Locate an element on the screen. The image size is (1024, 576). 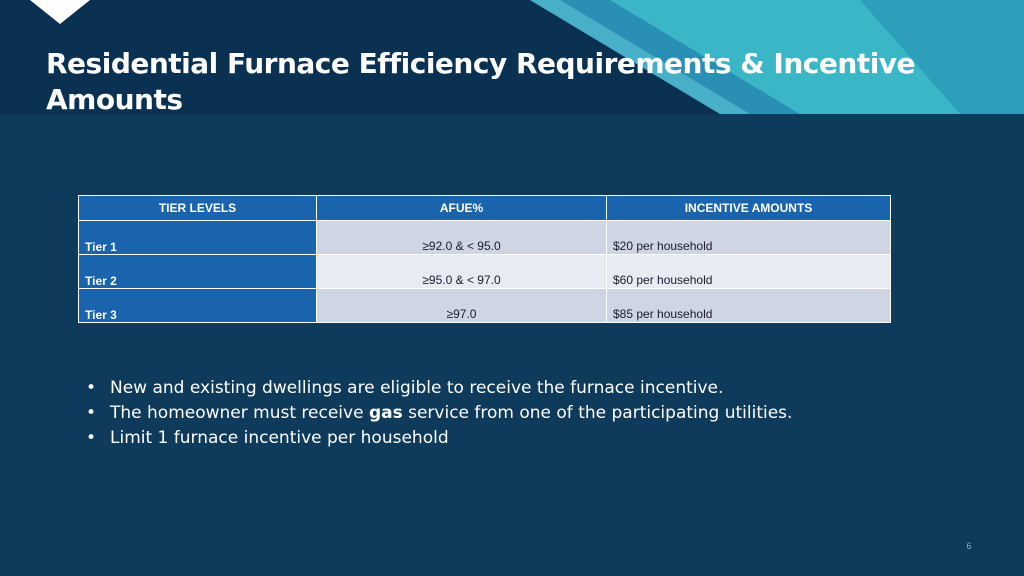
afue-cell: ≥97.0 is located at coordinates (461, 305).